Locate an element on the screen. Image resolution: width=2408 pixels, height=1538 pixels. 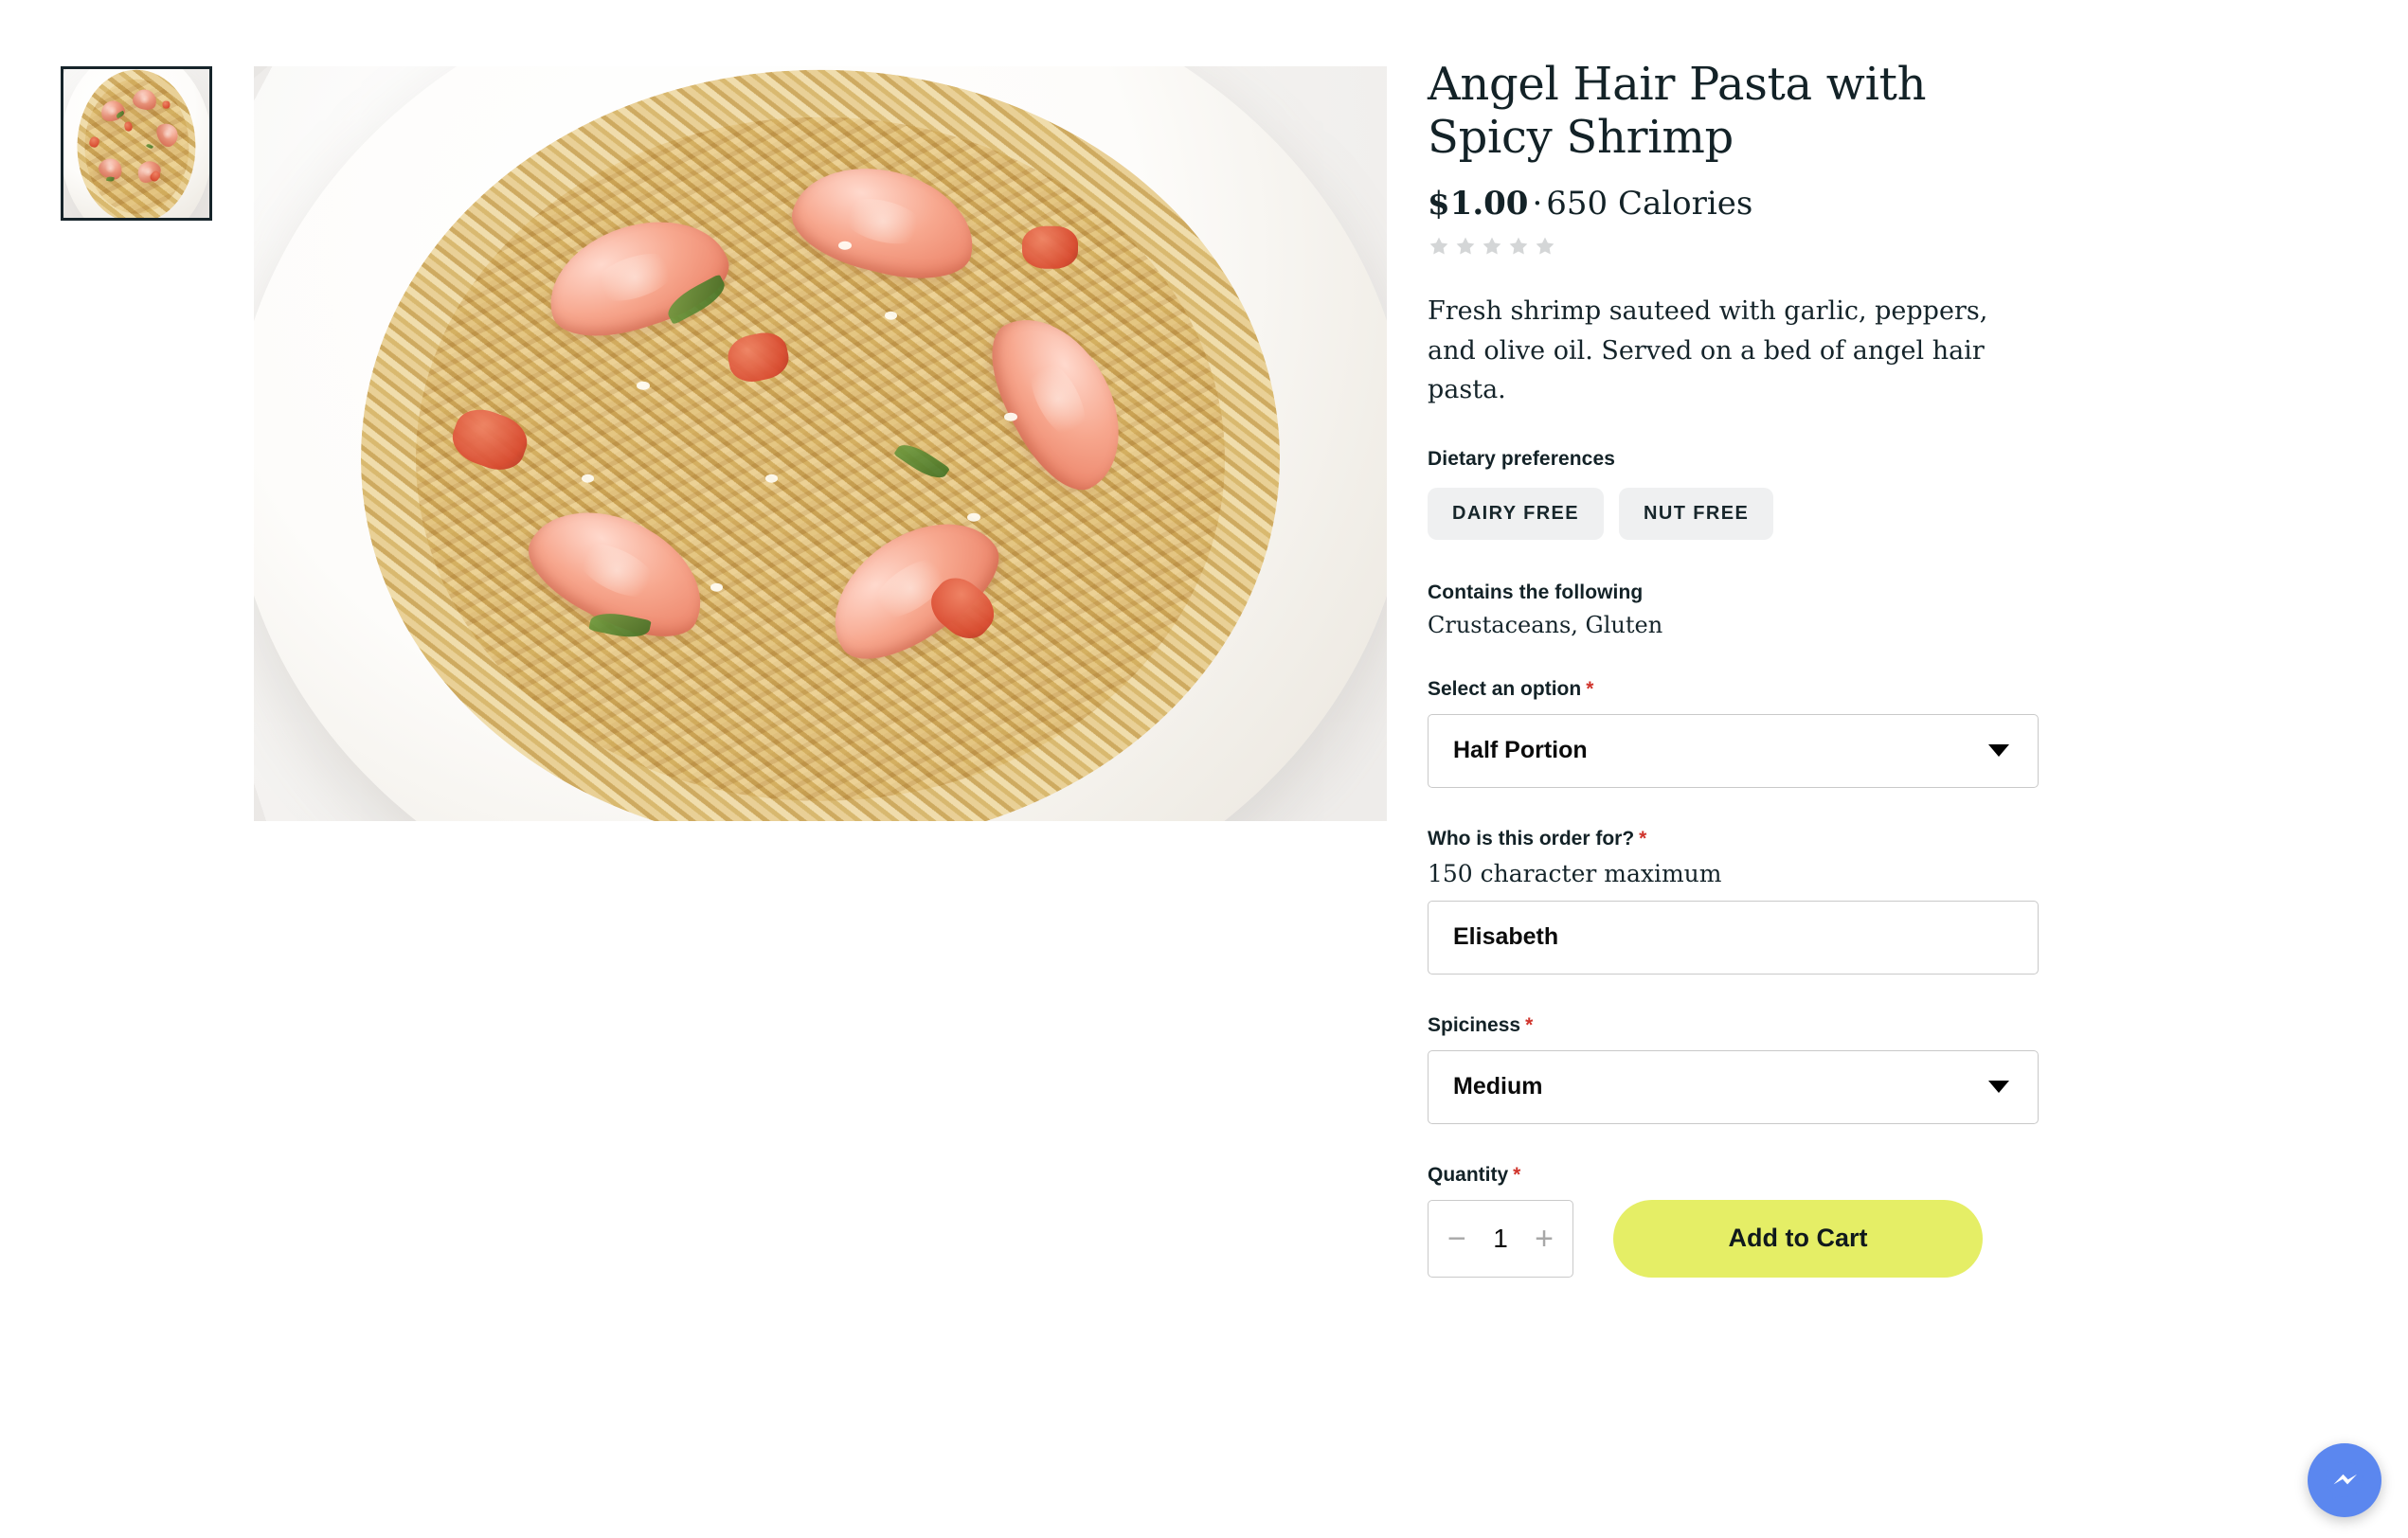
price-and-calories: $1.00 · 650 Calories is located at coordinates (1759, 204).